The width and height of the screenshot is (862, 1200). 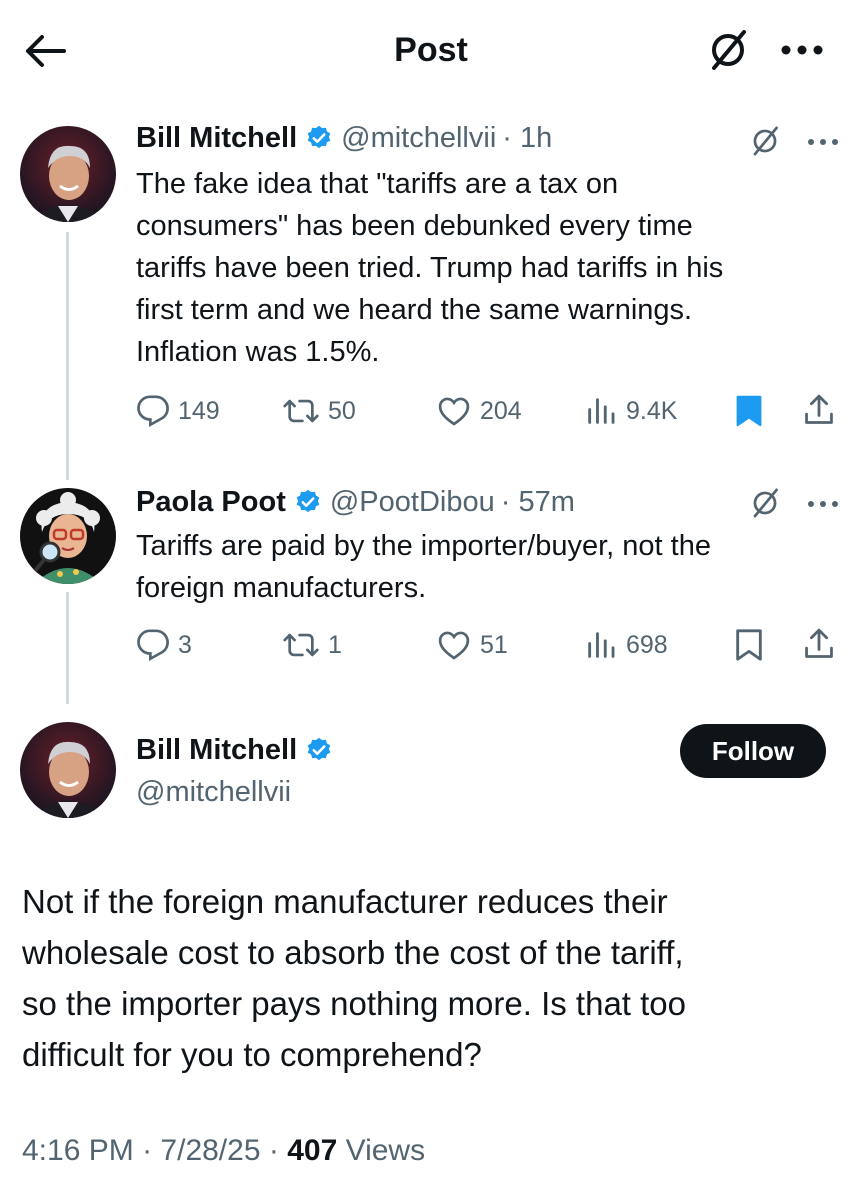 I want to click on reply-button: 3, so click(x=164, y=645).